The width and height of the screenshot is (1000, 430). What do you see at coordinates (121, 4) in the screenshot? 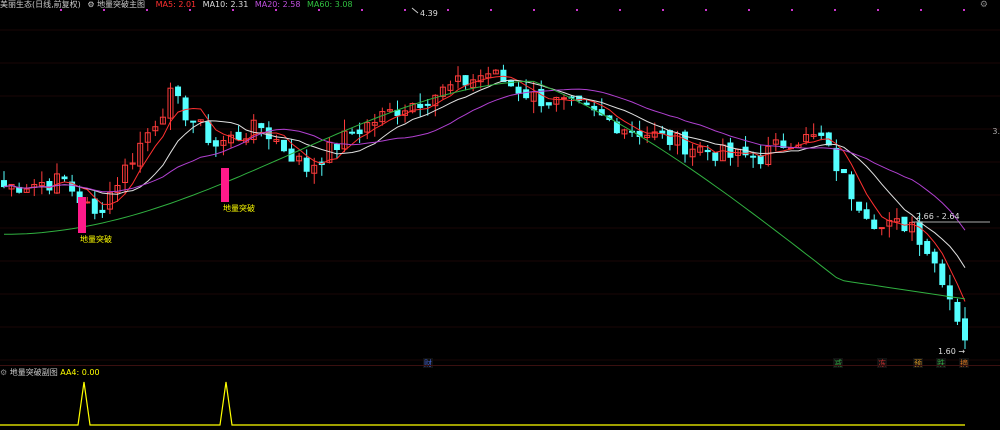
I see `formula-name-text: 地量突破主图` at bounding box center [121, 4].